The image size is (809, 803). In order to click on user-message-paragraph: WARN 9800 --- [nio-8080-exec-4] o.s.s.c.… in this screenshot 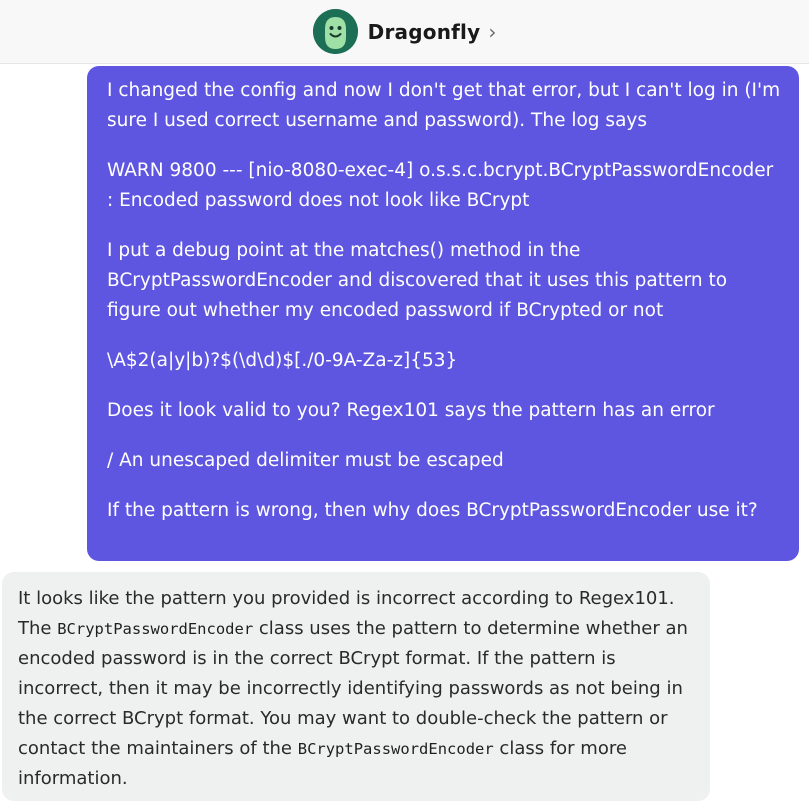, I will do `click(440, 185)`.